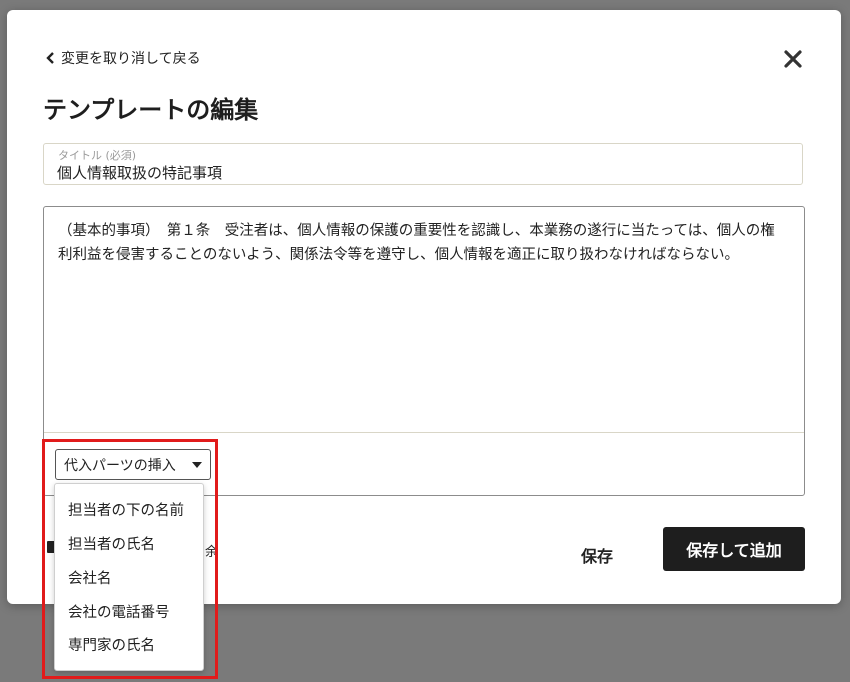 The height and width of the screenshot is (682, 850). I want to click on editor-divider, so click(424, 432).